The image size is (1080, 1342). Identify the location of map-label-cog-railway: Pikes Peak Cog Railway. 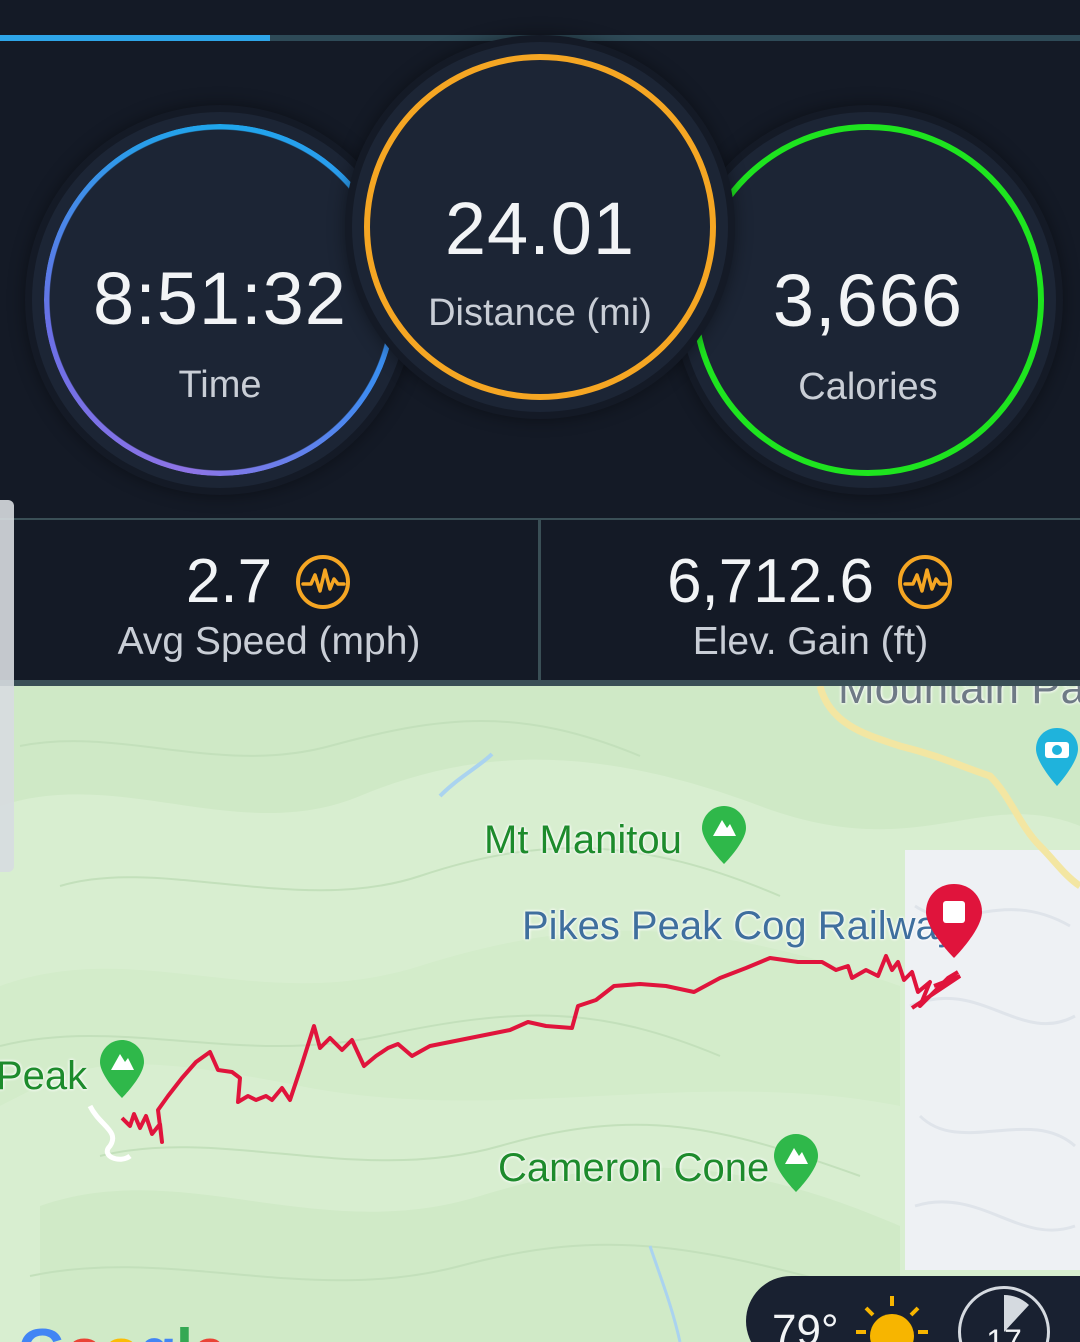
(740, 926).